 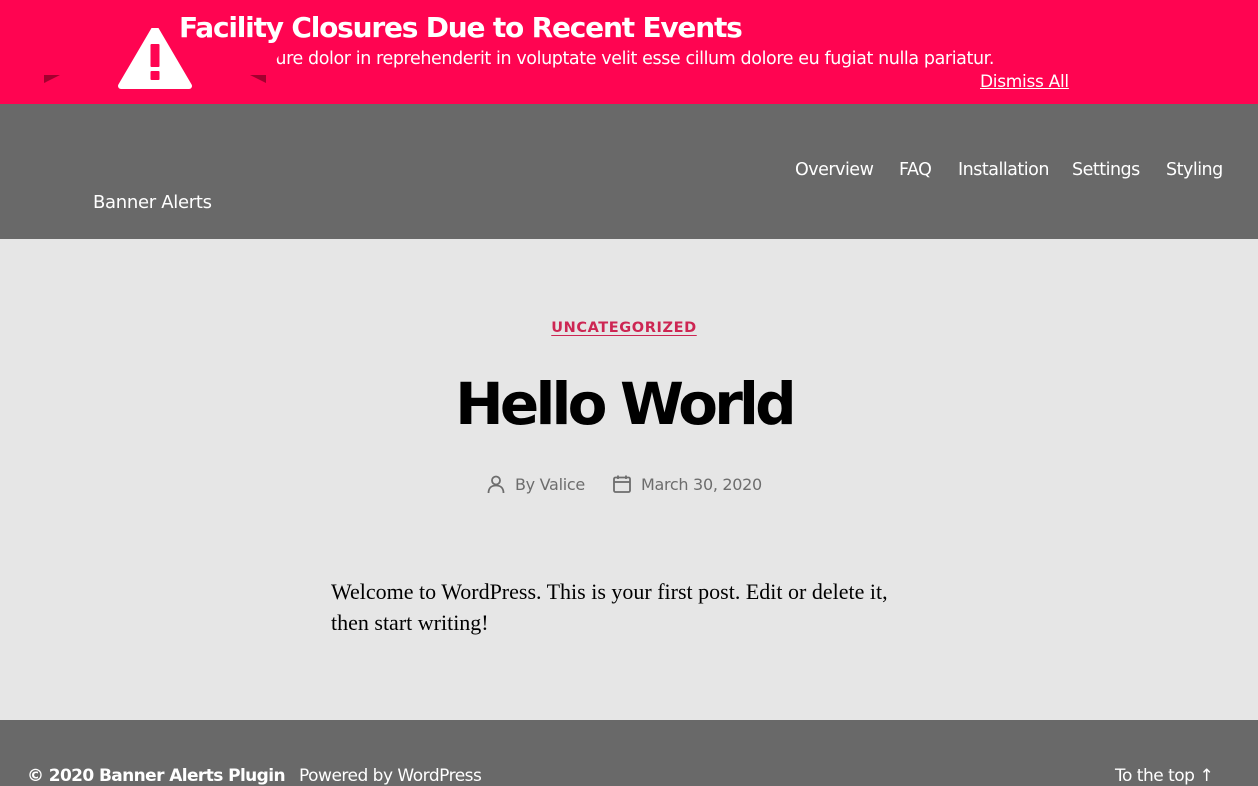 I want to click on post-author: By Valice, so click(x=550, y=484).